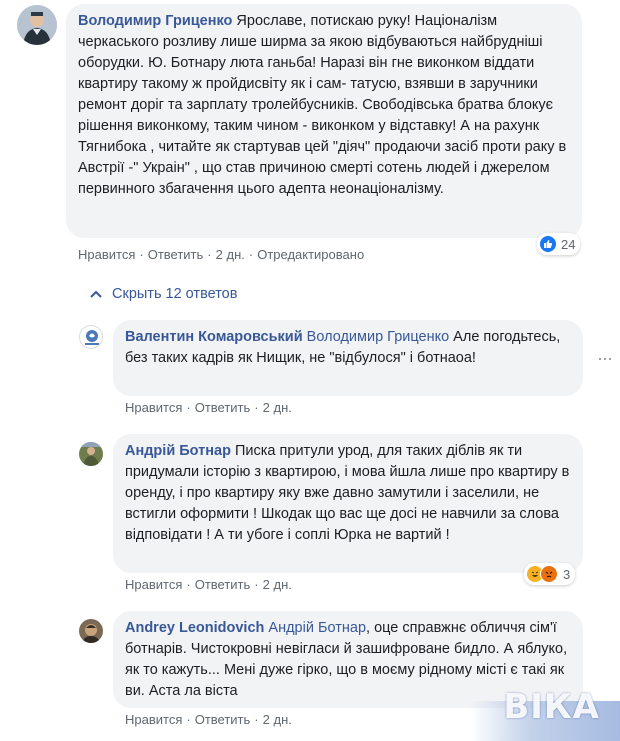 This screenshot has height=741, width=620. I want to click on hide-replies-label: Скрыть 12 ответов, so click(175, 294).